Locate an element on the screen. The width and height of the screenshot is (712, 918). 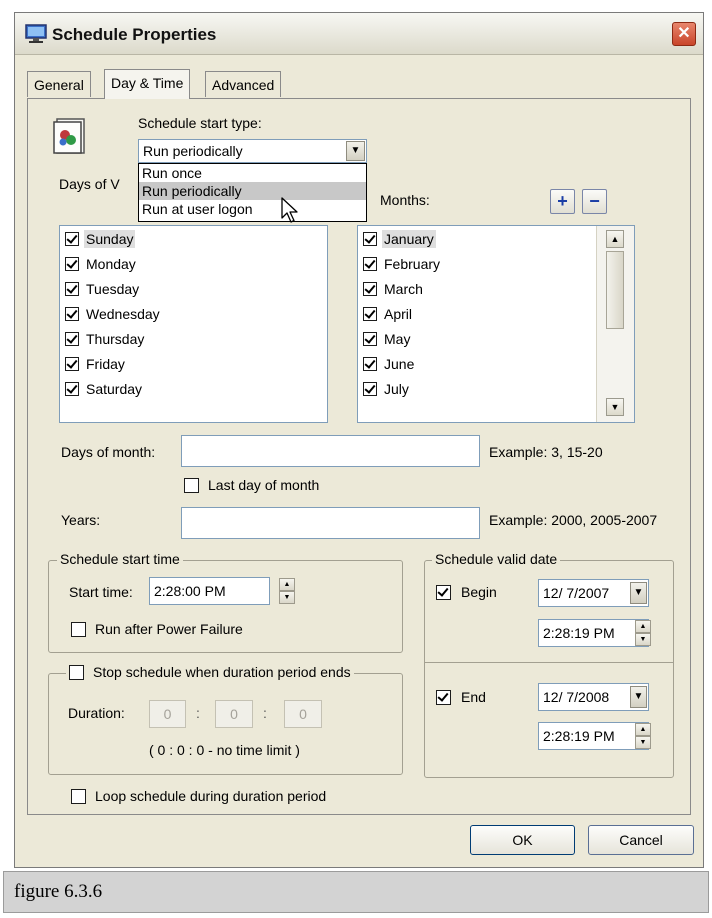
list-item: May is located at coordinates (496, 338).